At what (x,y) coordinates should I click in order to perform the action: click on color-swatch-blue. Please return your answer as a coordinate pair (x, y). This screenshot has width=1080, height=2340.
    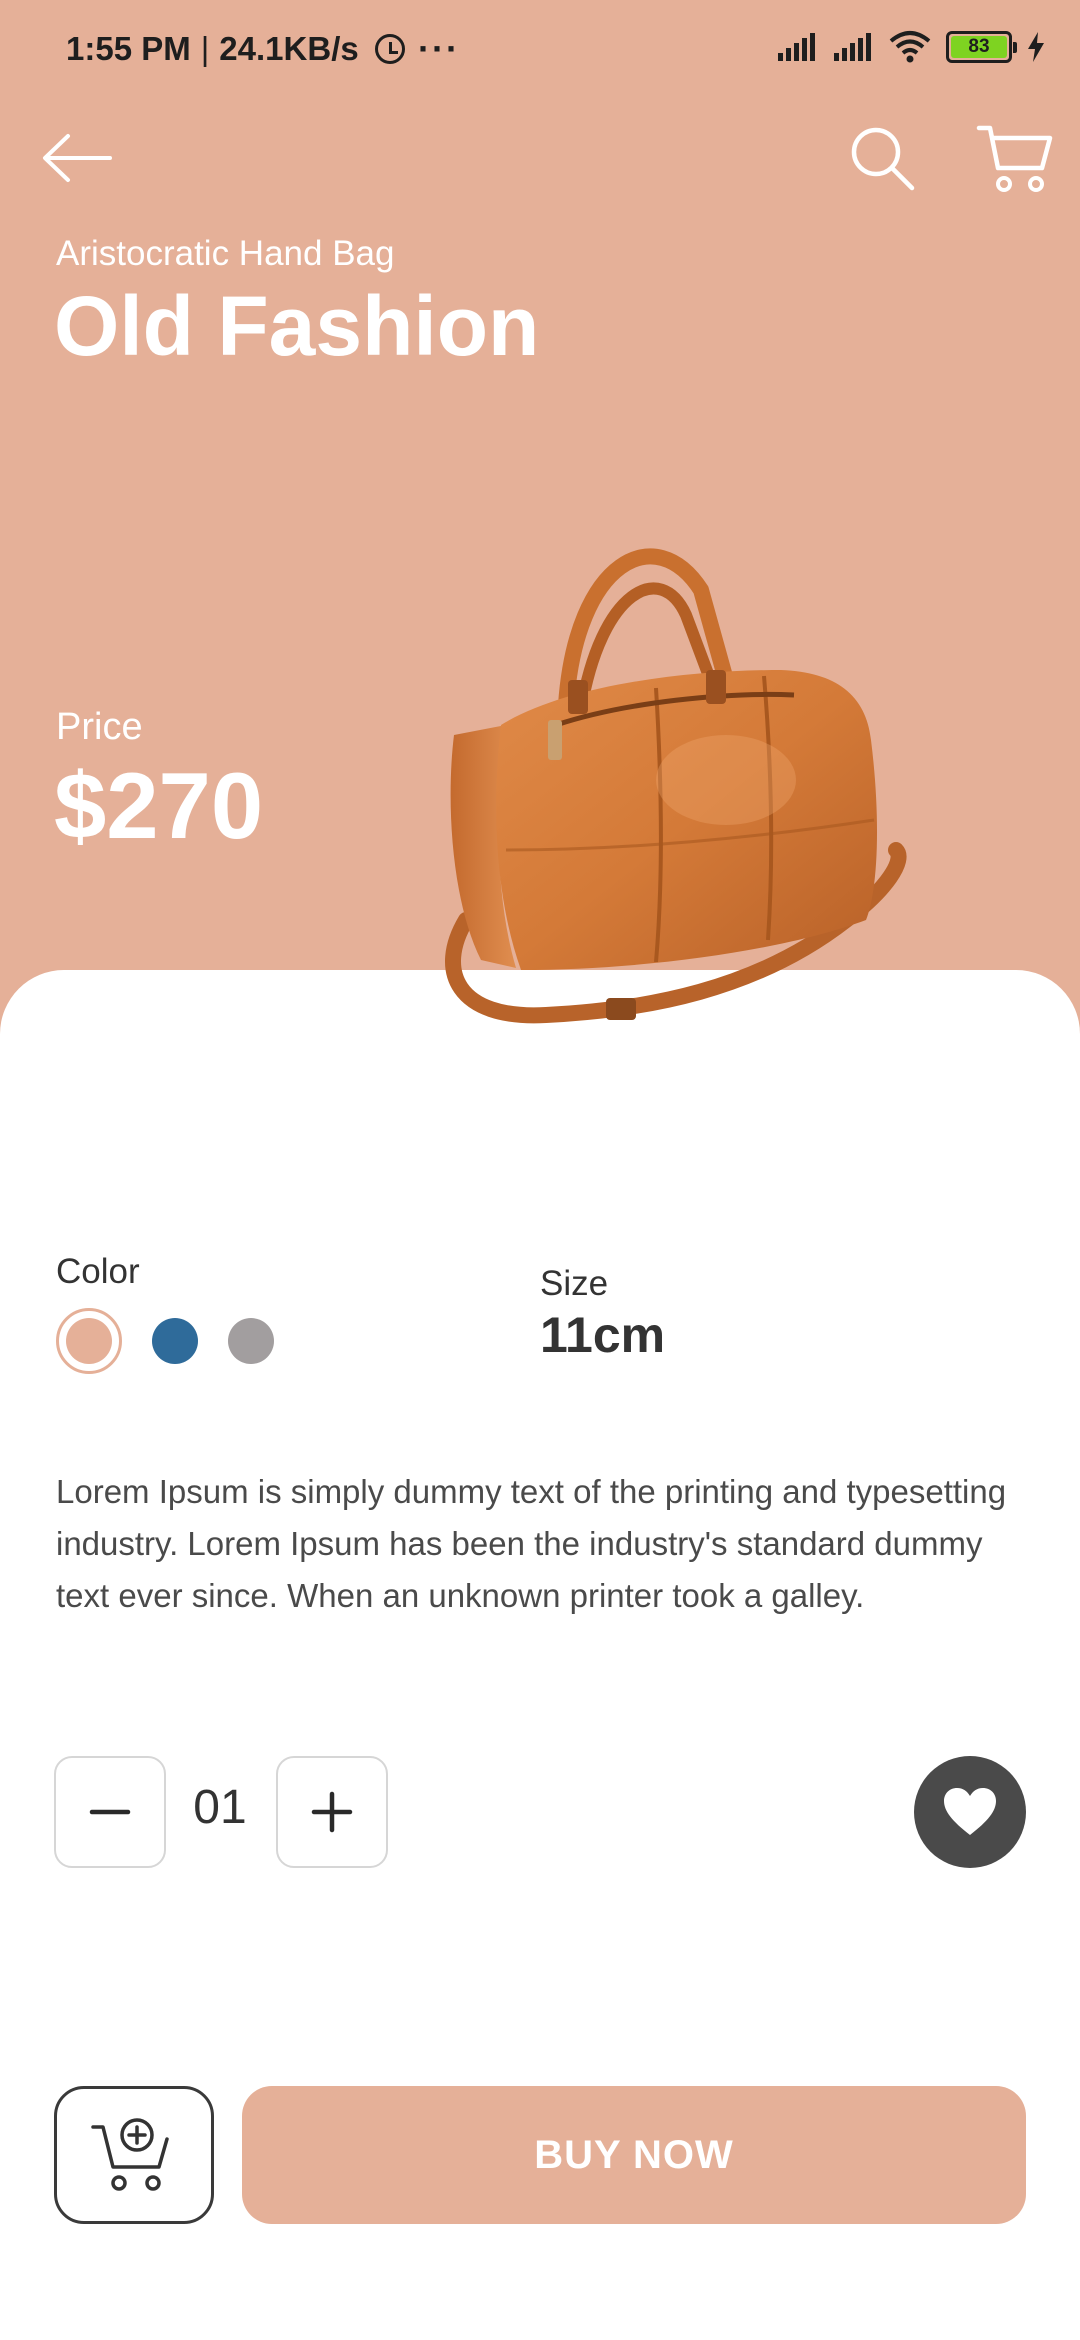
    Looking at the image, I should click on (175, 1341).